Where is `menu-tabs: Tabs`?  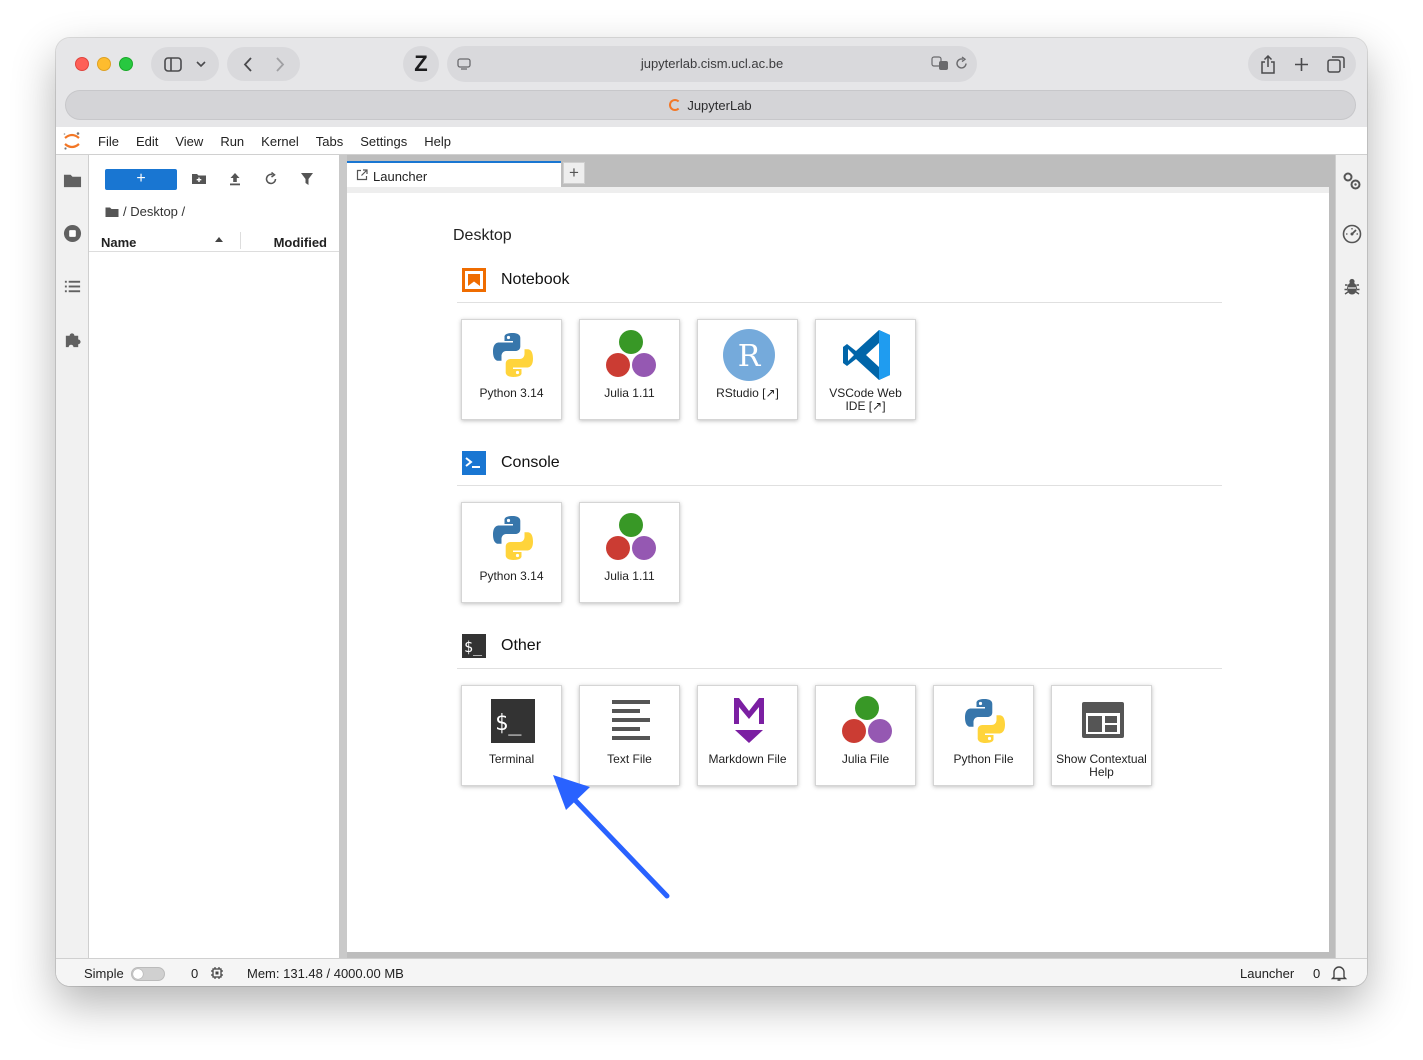
menu-tabs: Tabs is located at coordinates (329, 141).